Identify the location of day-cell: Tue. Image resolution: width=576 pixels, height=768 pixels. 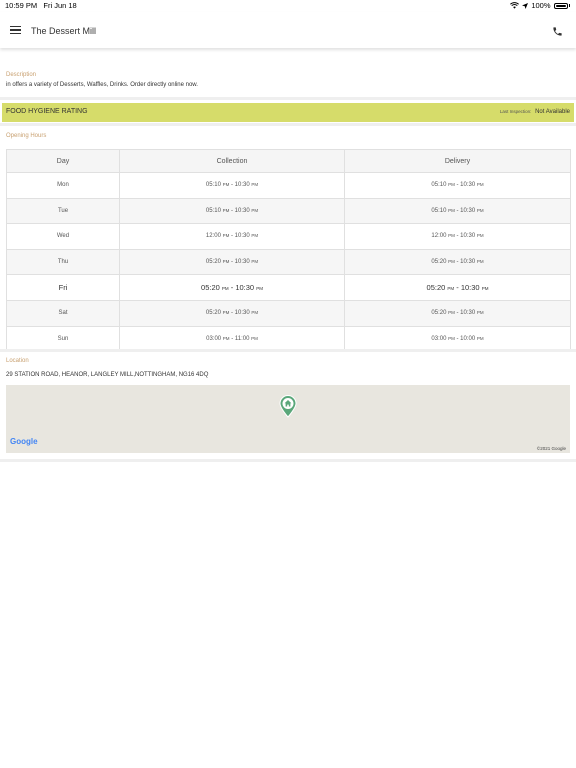
(63, 211).